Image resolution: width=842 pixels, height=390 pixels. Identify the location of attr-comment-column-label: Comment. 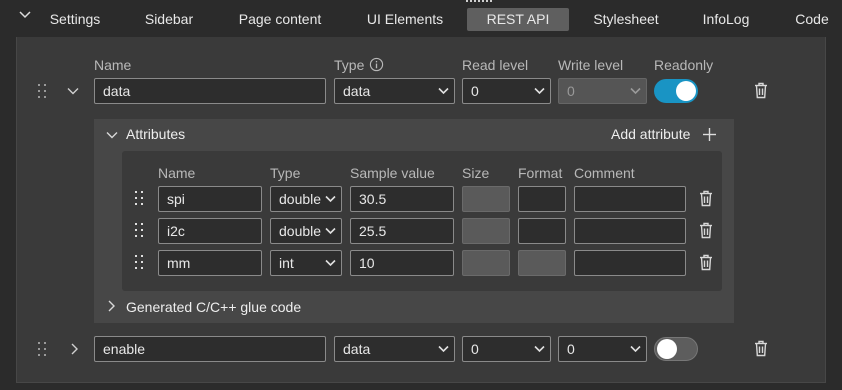
(604, 173).